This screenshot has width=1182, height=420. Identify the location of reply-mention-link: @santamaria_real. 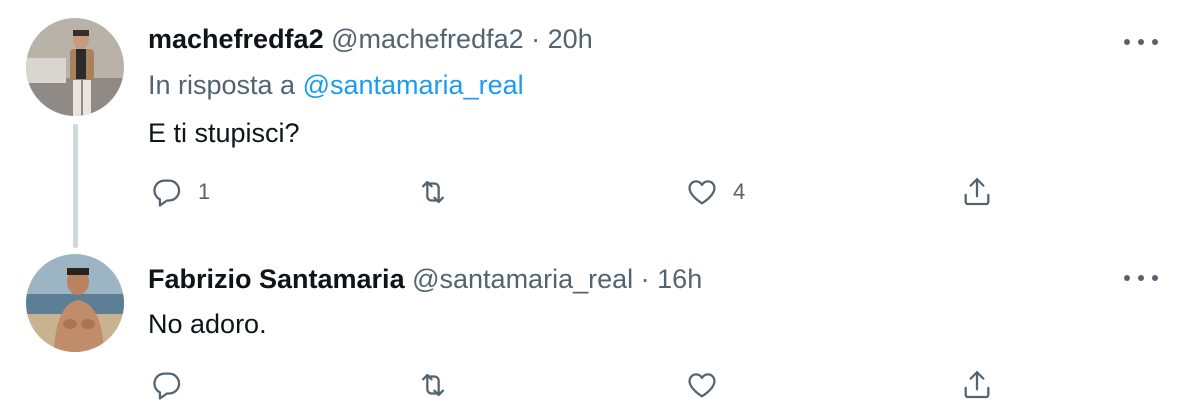
(413, 85).